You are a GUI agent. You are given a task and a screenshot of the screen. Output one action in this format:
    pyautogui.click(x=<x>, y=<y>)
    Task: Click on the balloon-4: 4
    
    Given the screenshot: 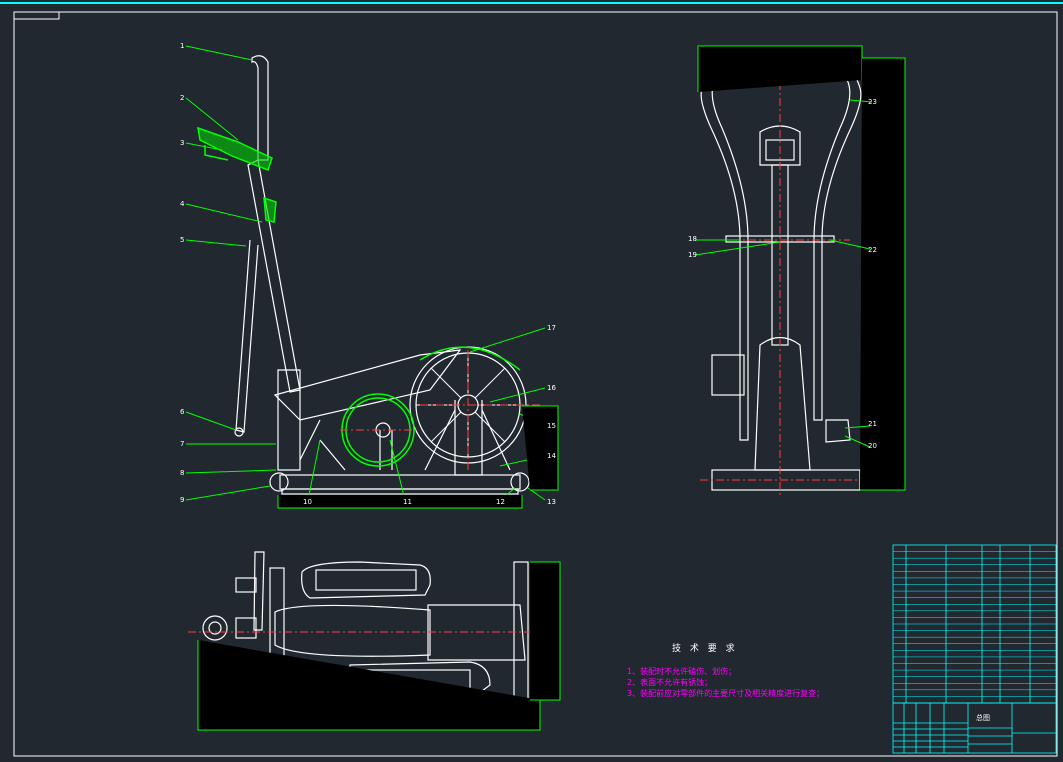 What is the action you would take?
    pyautogui.click(x=182, y=204)
    